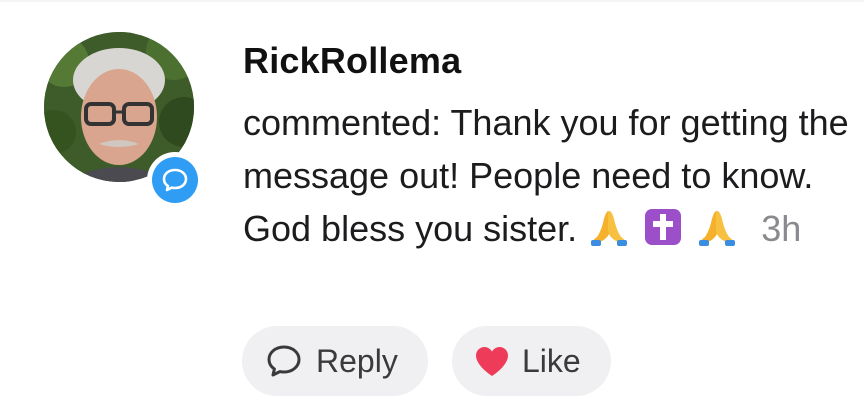  What do you see at coordinates (781, 228) in the screenshot?
I see `timestamp: 3h` at bounding box center [781, 228].